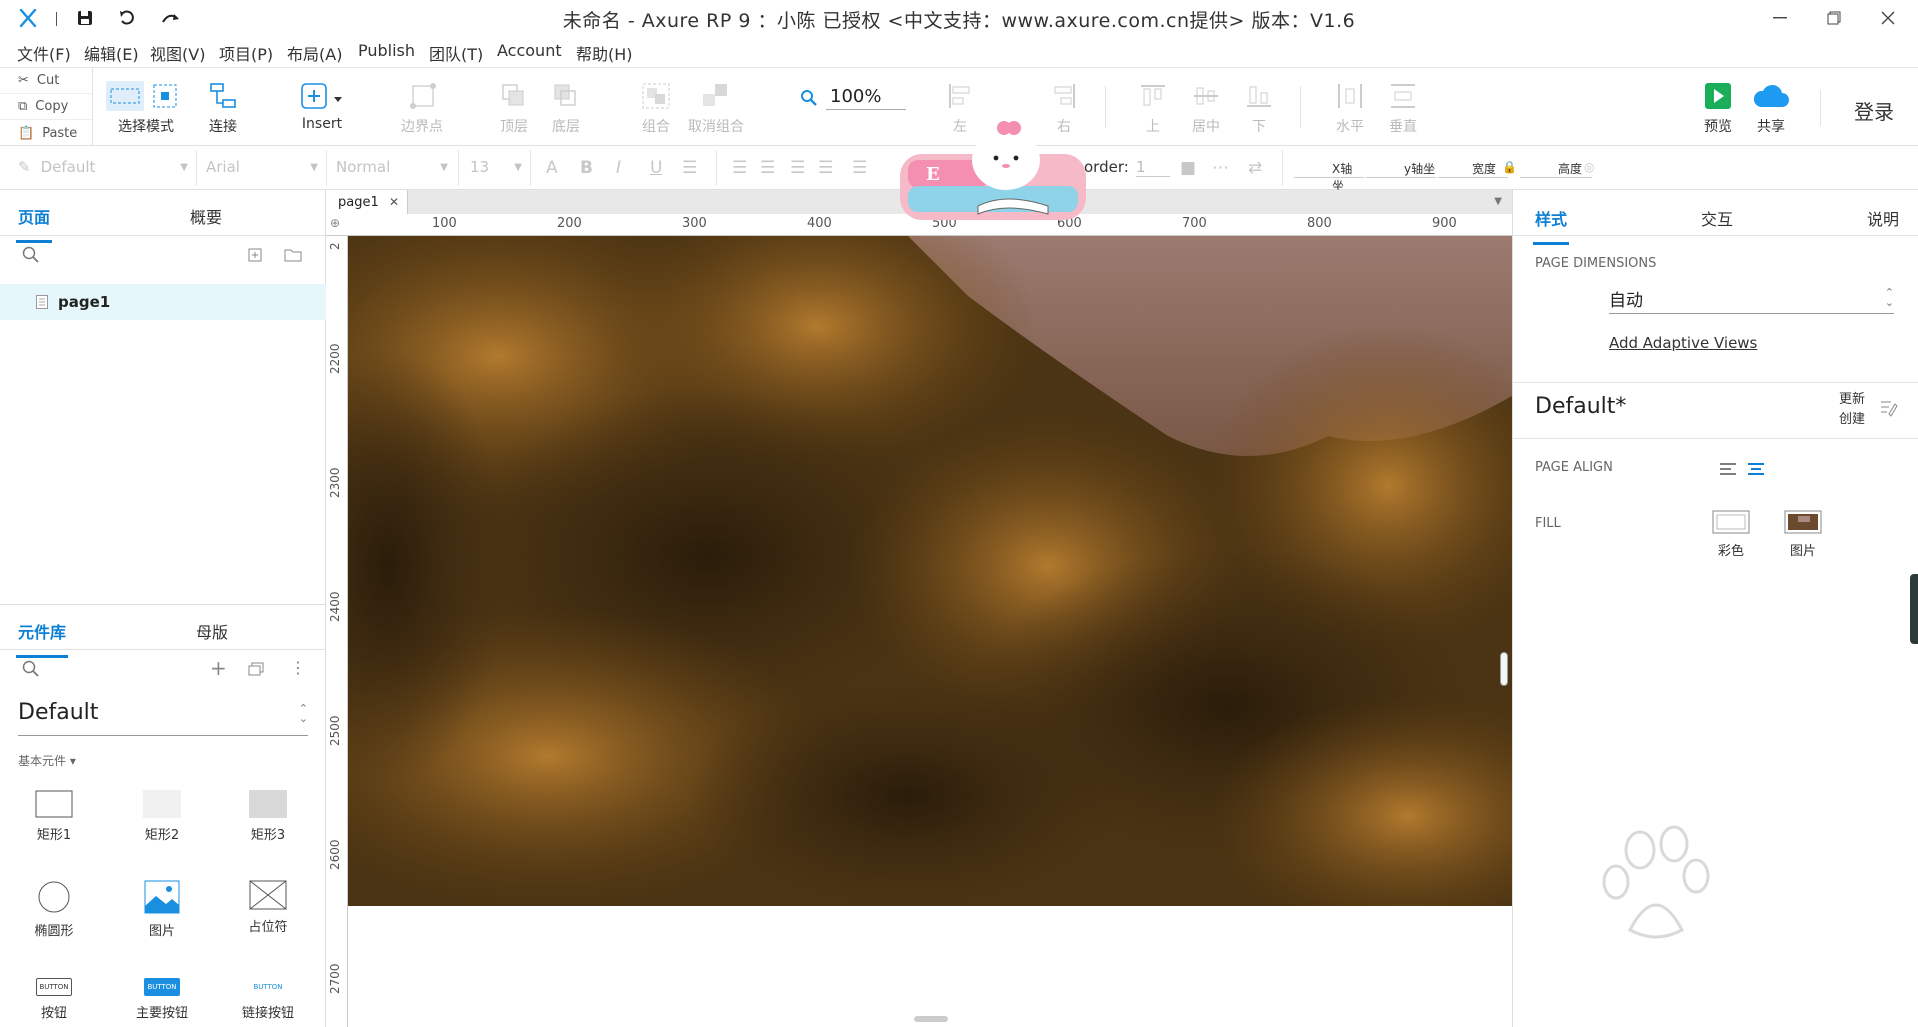 This screenshot has width=1918, height=1027. I want to click on page-dimensions-select: 自动 ⌃ ⌄, so click(1751, 300).